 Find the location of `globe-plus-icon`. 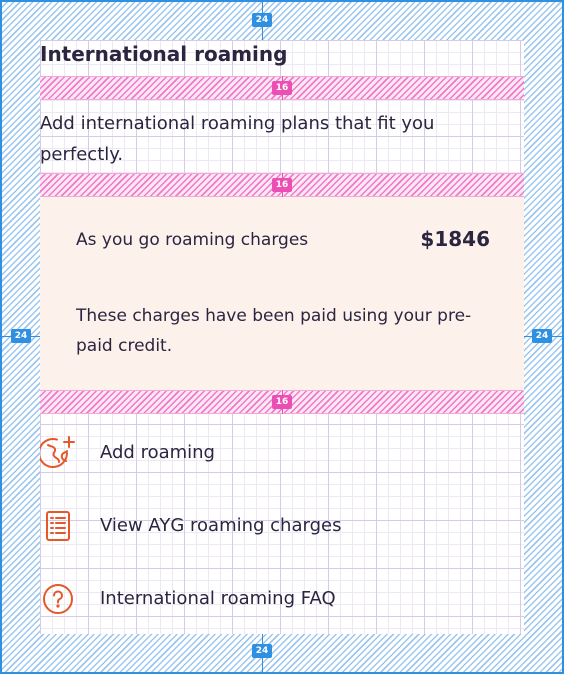

globe-plus-icon is located at coordinates (57, 453).